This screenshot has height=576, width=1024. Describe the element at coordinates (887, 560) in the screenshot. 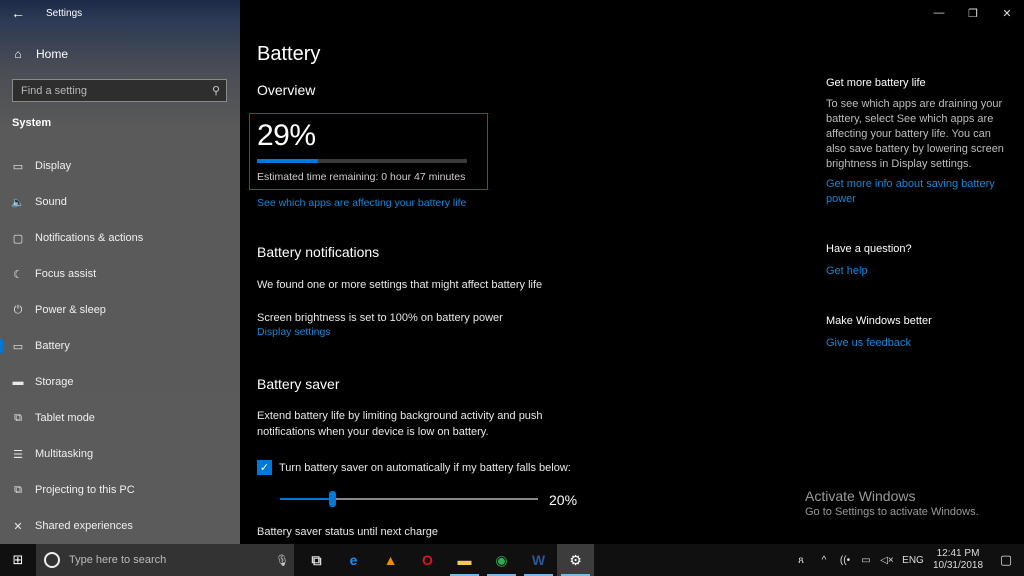

I see `volume-muted-icon: ◁×` at that location.